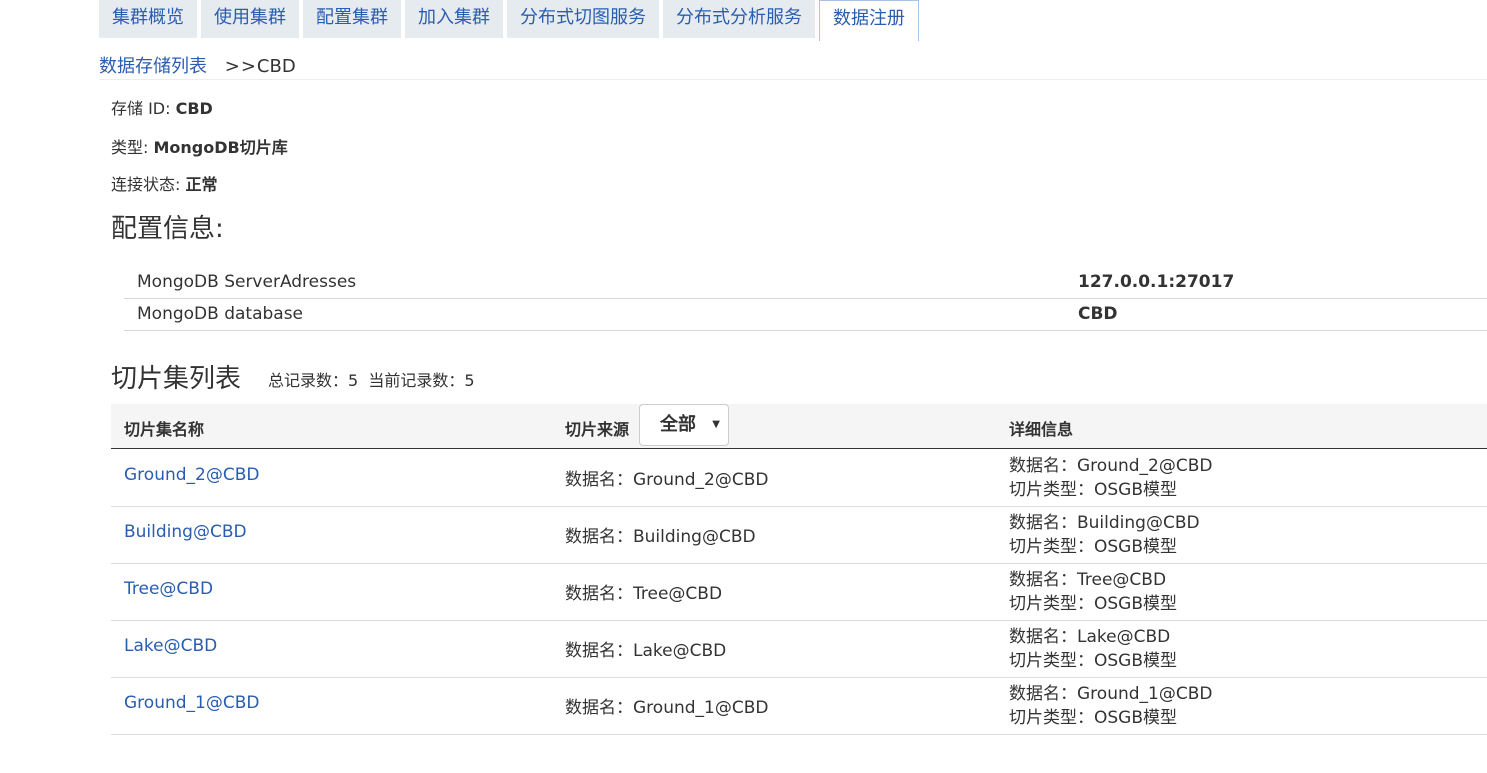 This screenshot has height=773, width=1487. Describe the element at coordinates (194, 108) in the screenshot. I see `storage-id-value: CBD` at that location.